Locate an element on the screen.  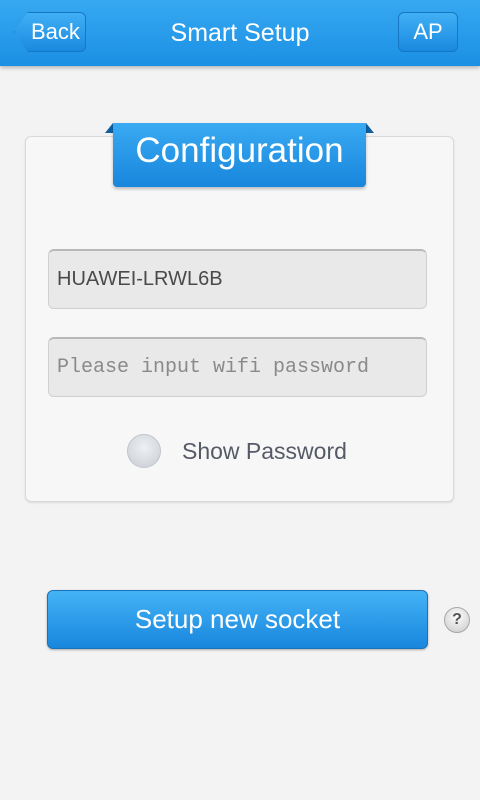
wifi-password-input is located at coordinates (237, 367).